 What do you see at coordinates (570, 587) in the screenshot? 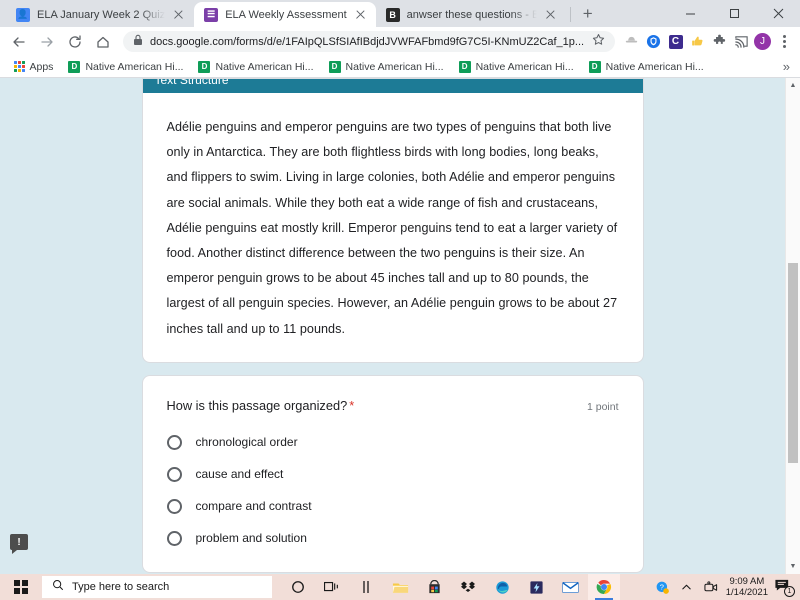
I see `mail-icon` at bounding box center [570, 587].